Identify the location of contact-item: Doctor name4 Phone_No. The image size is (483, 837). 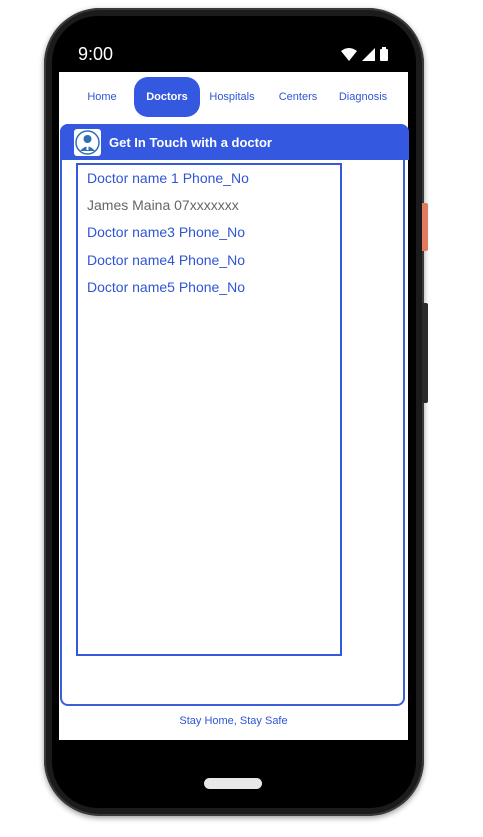
(166, 260).